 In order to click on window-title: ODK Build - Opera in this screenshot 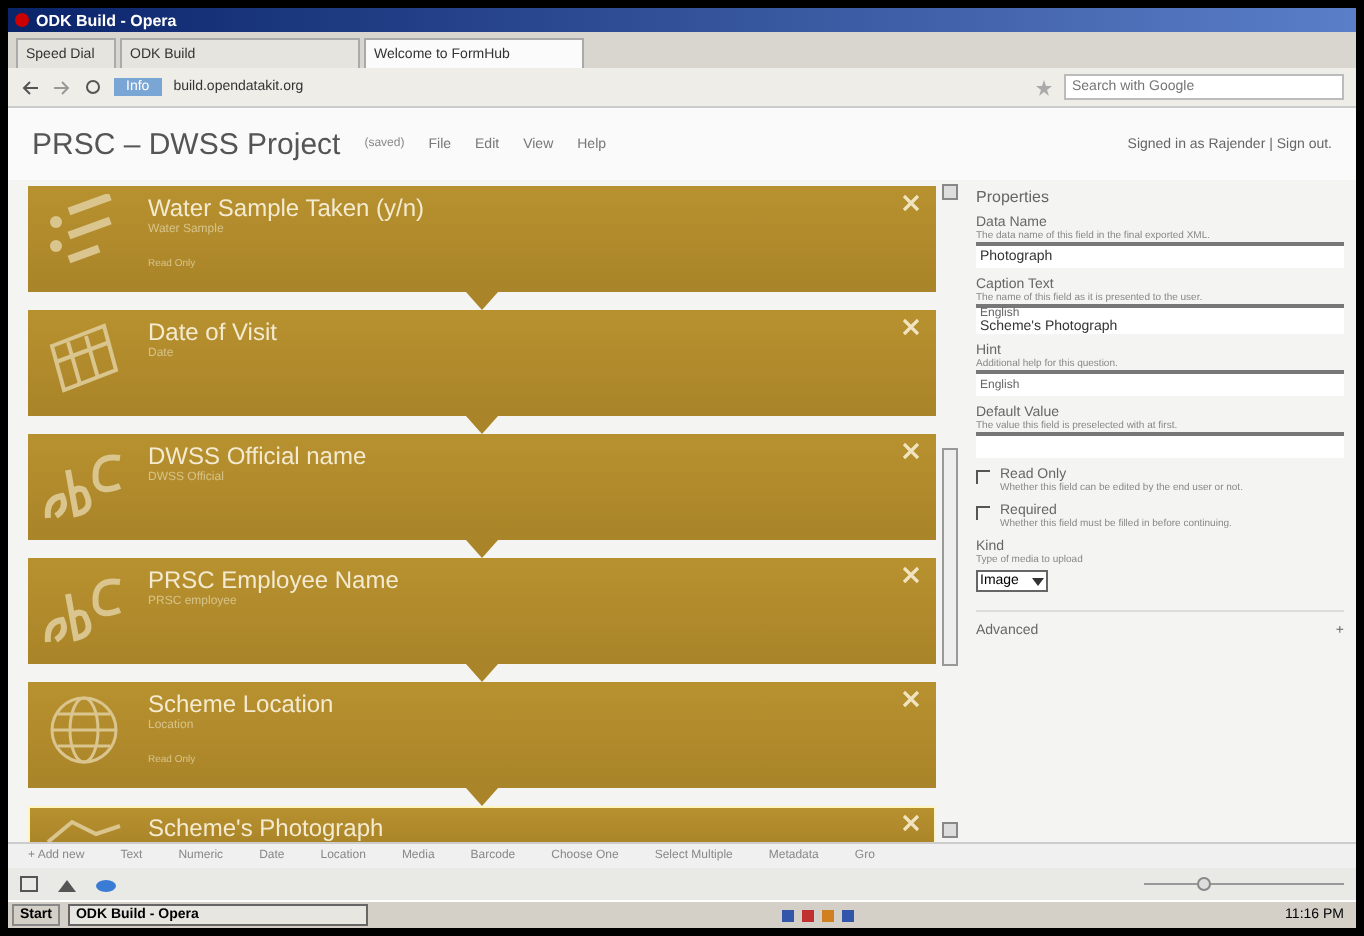, I will do `click(106, 20)`.